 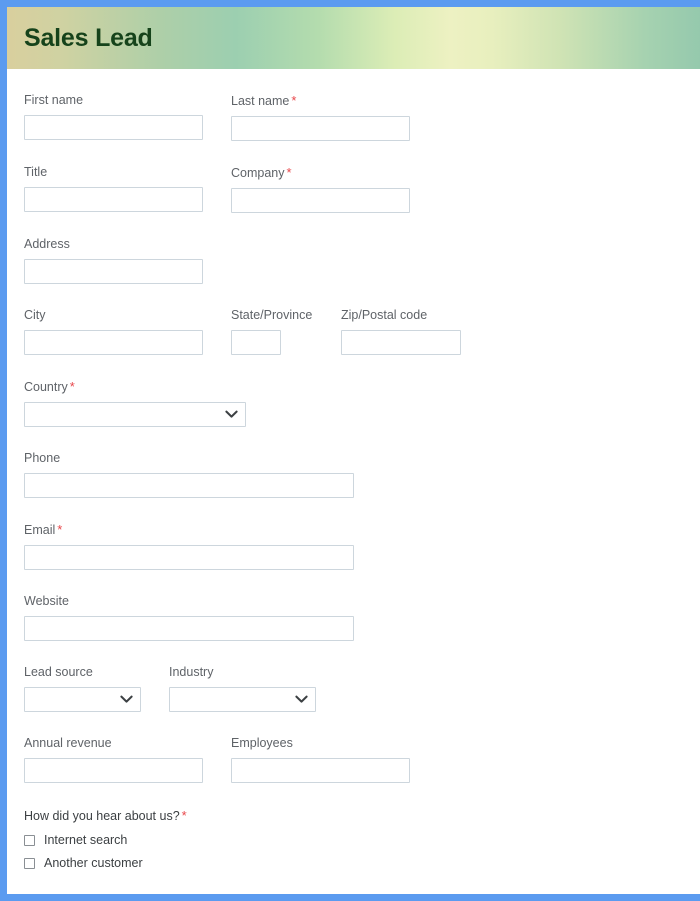 What do you see at coordinates (362, 840) in the screenshot?
I see `checkbox-row-internet-search: Internet search` at bounding box center [362, 840].